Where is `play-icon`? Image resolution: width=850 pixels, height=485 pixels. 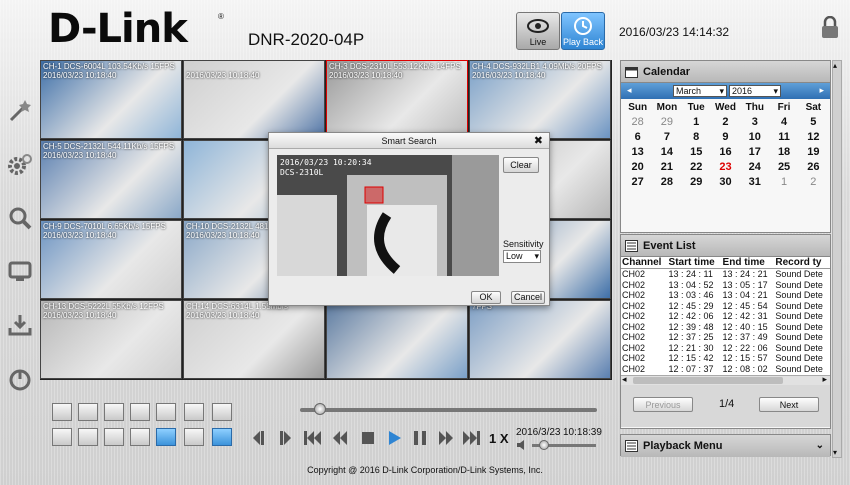
play-icon is located at coordinates (394, 438).